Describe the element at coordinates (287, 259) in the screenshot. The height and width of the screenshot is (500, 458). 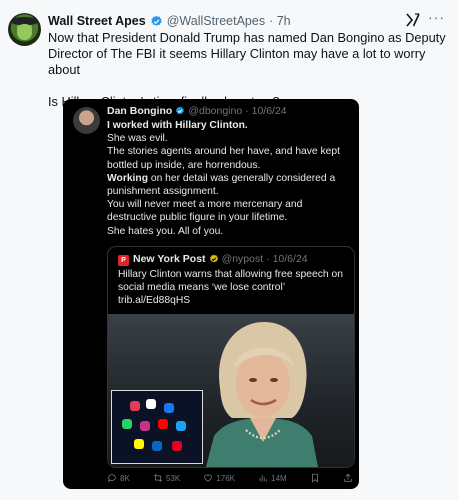
I see `quoted-timestamp: · 10/6/24` at that location.